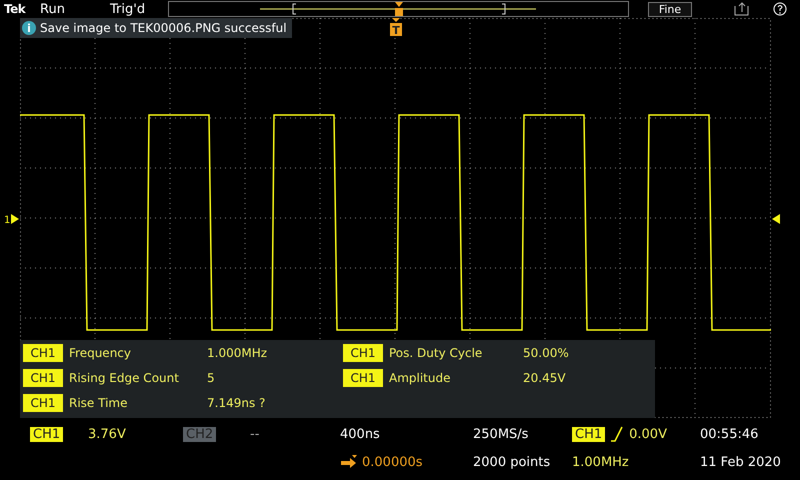 This screenshot has width=800, height=480. What do you see at coordinates (255, 434) in the screenshot?
I see `vertical-scale: --` at bounding box center [255, 434].